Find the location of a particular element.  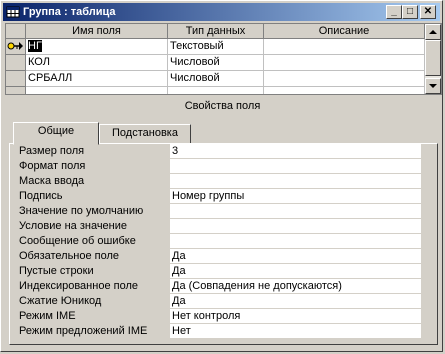

property-row: Размер поля 3 is located at coordinates (220, 151).